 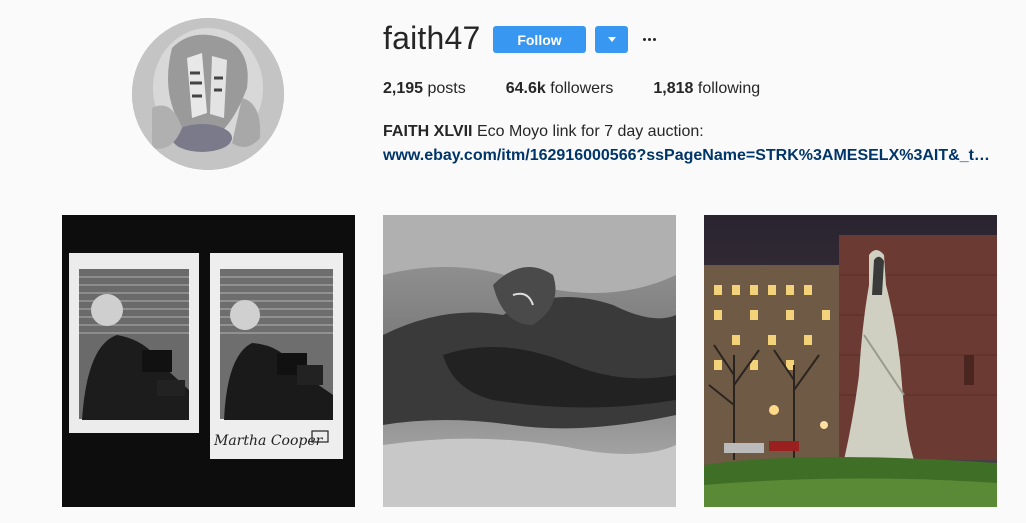 What do you see at coordinates (432, 38) in the screenshot?
I see `profile-username: faith47` at bounding box center [432, 38].